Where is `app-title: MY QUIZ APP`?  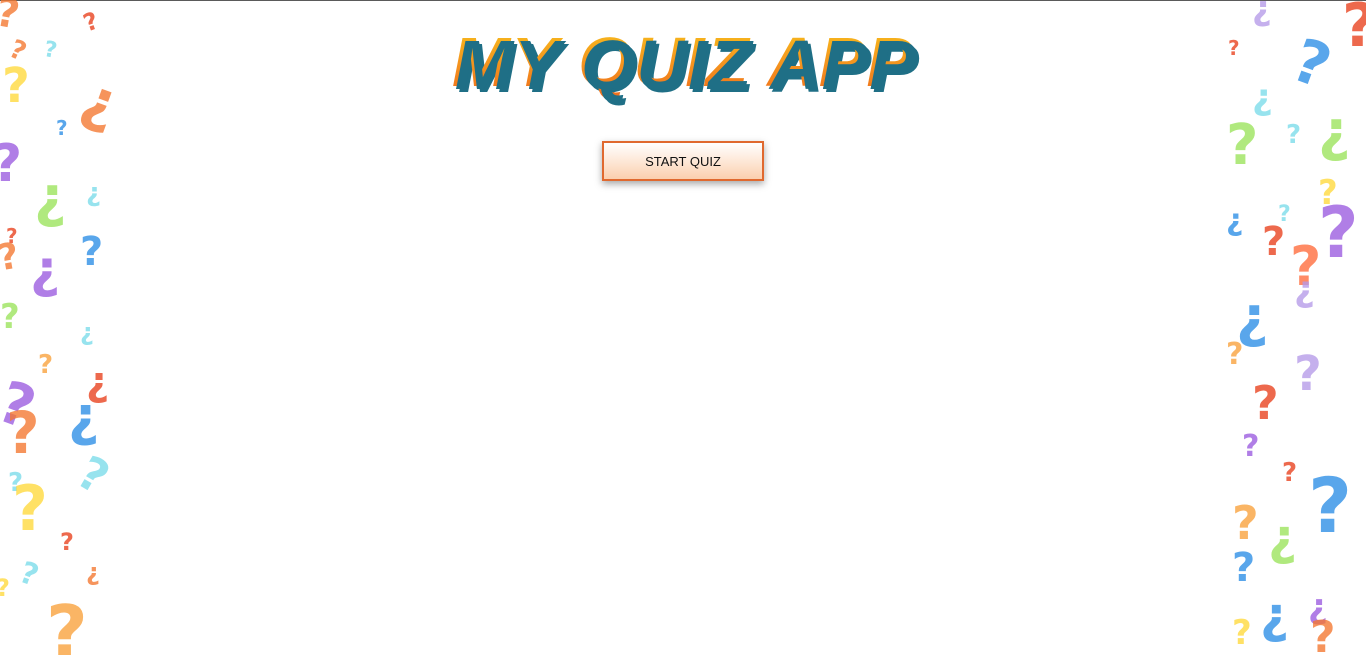
app-title: MY QUIZ APP is located at coordinates (683, 62).